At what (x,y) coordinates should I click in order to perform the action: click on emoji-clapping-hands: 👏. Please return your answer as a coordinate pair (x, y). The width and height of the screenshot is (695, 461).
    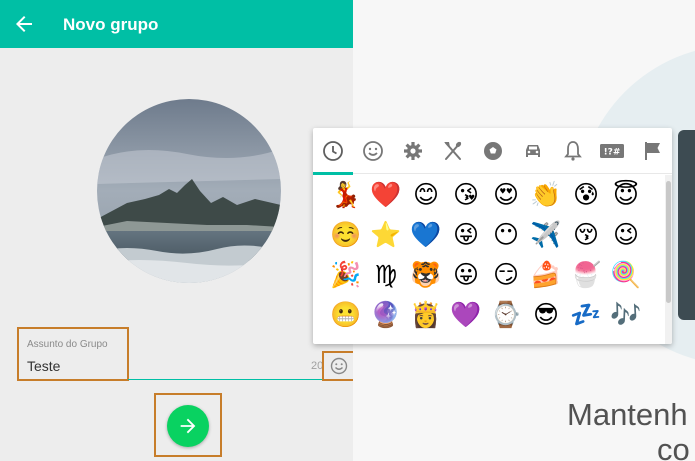
    Looking at the image, I should click on (546, 195).